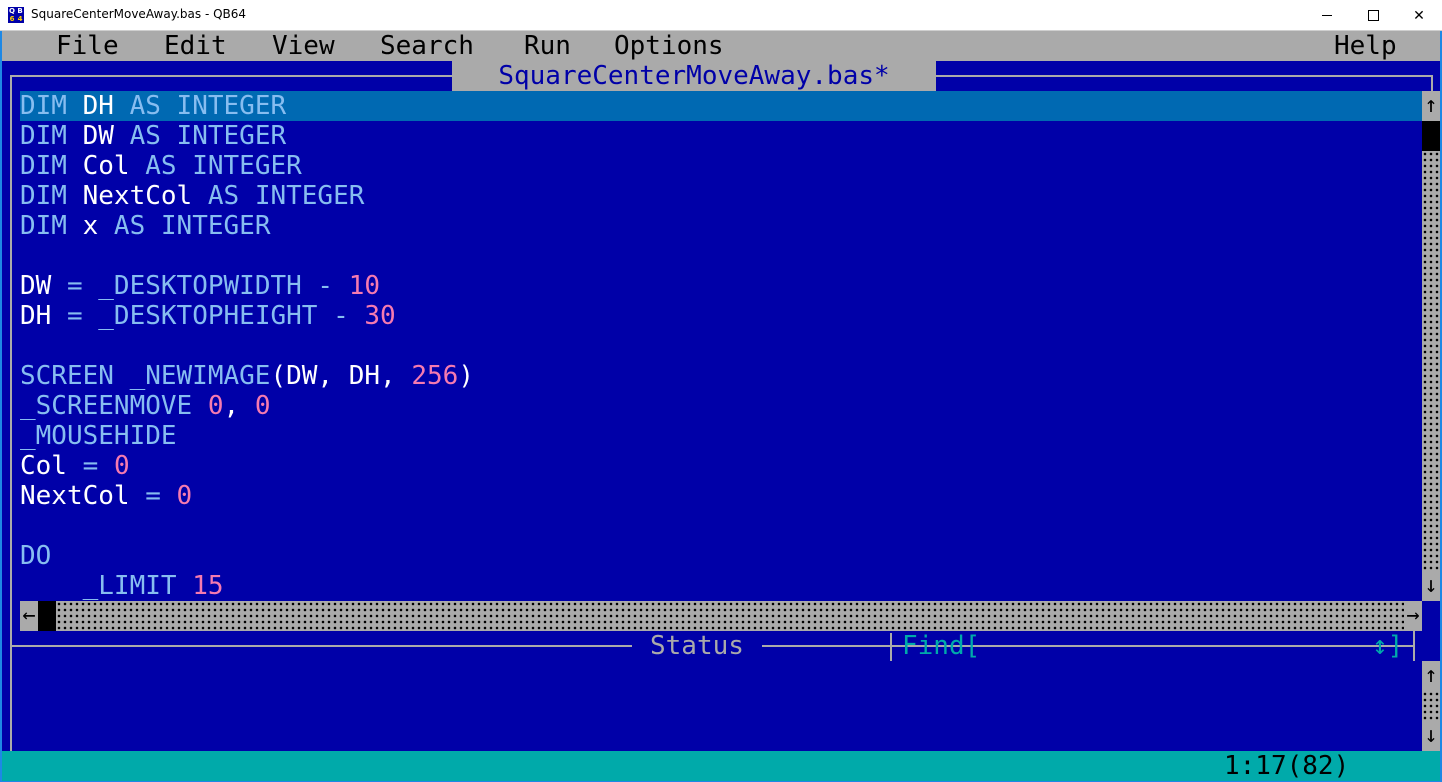  I want to click on code-line: DH = _DESKTOPHEIGHT - 30, so click(721, 316).